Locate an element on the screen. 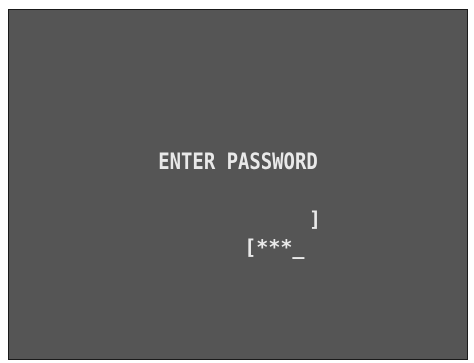 The width and height of the screenshot is (474, 363). text-cursor: _ is located at coordinates (298, 247).